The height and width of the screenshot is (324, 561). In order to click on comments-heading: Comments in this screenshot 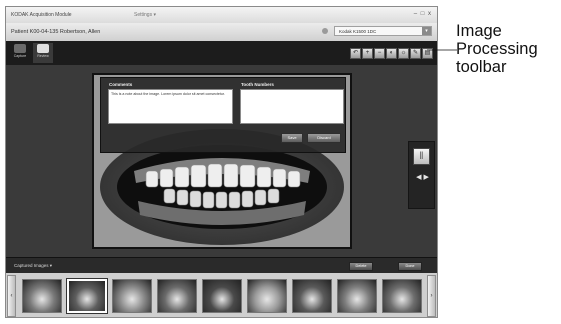, I will do `click(121, 84)`.